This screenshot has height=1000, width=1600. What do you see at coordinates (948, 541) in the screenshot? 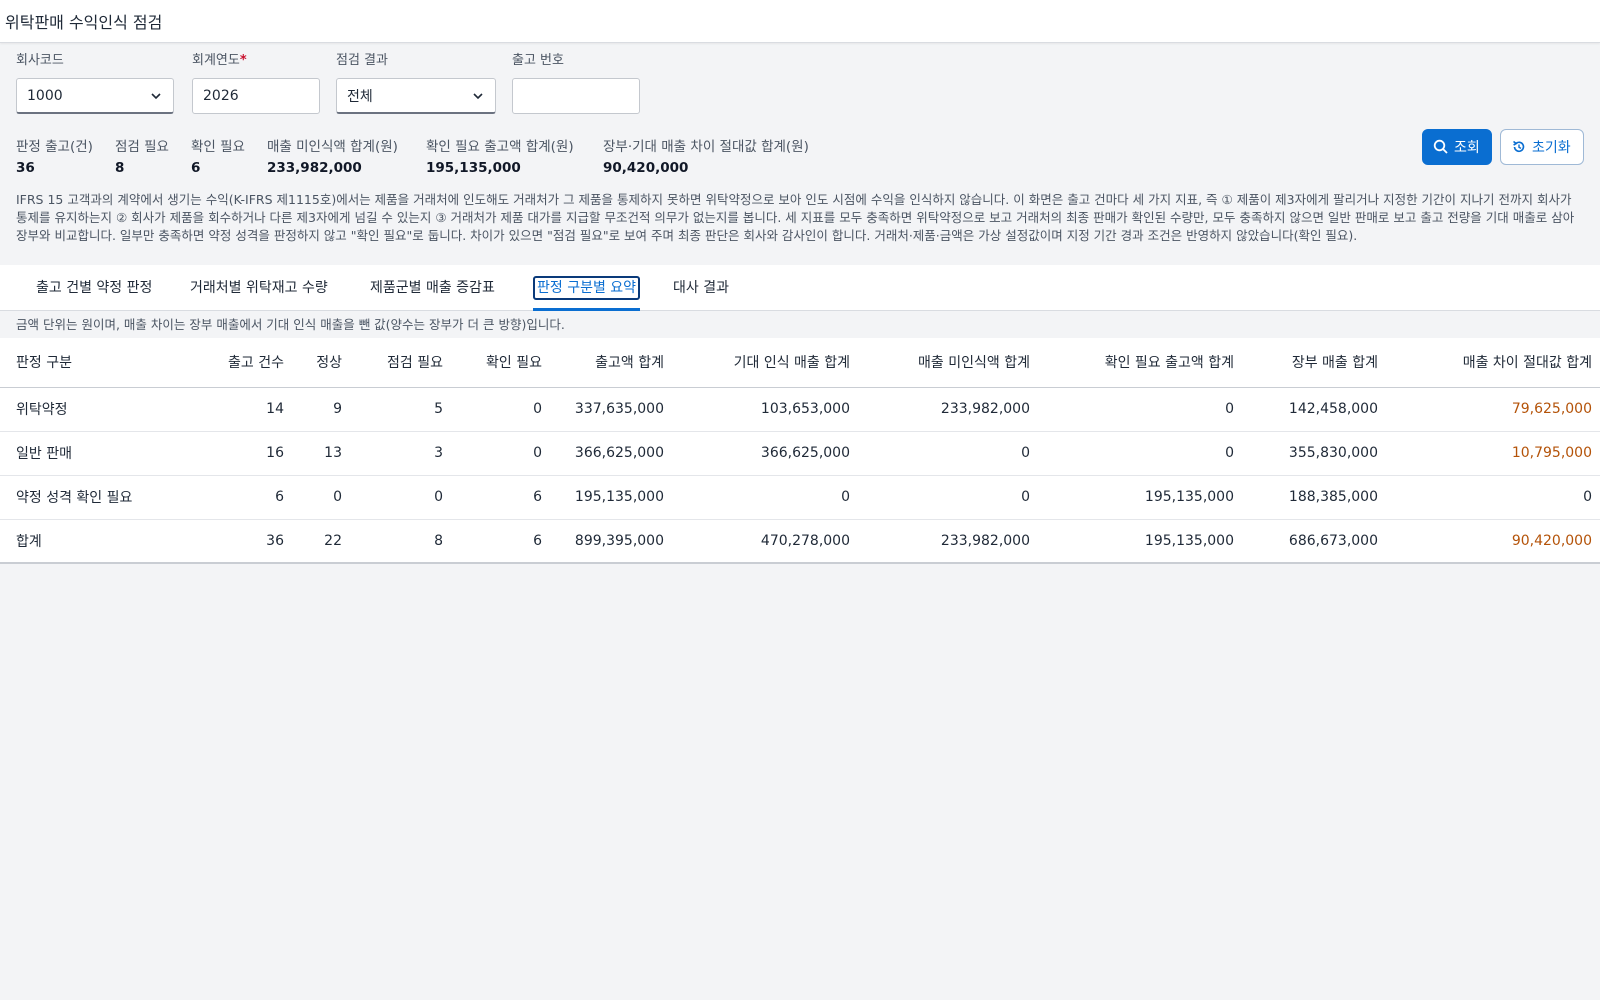
I see `table-cell: 233,982,000` at bounding box center [948, 541].